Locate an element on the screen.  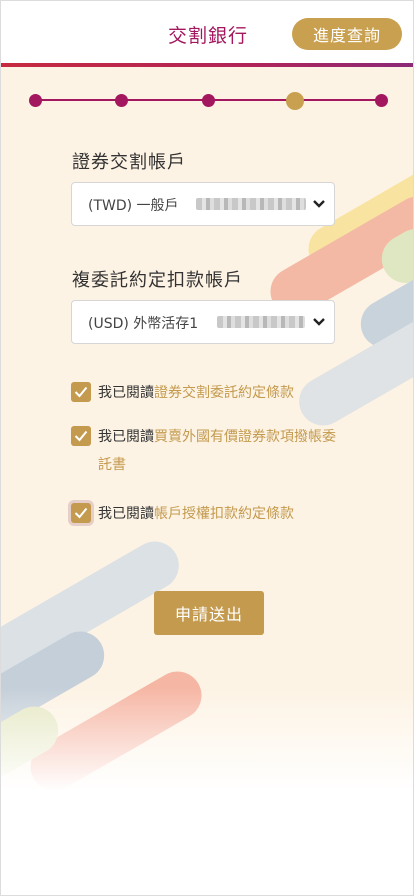
agreement-text-1: 我已閱讀證券交割委託約定條款 is located at coordinates (218, 393).